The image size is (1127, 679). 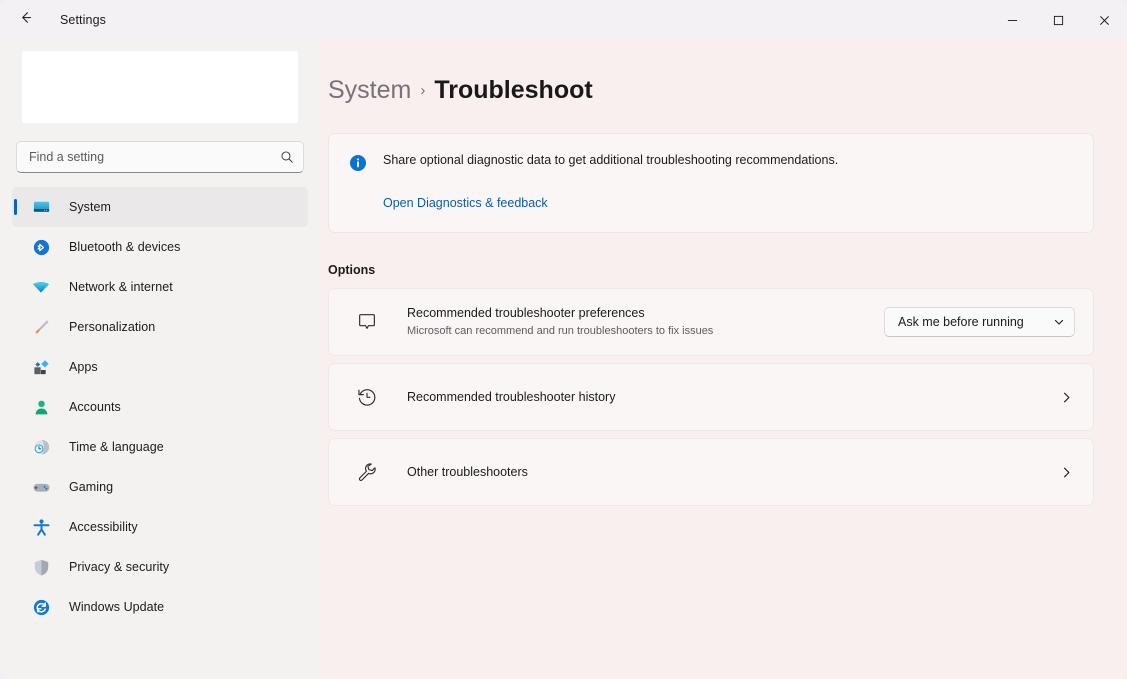 What do you see at coordinates (83, 20) in the screenshot?
I see `app-title: Settings` at bounding box center [83, 20].